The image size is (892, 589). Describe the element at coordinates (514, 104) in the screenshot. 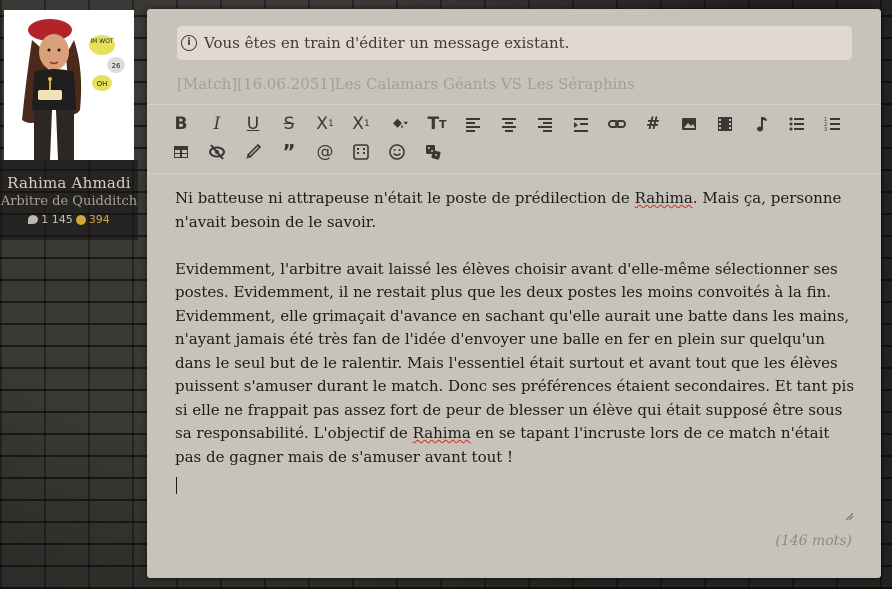

I see `toolbar-divider-top` at that location.